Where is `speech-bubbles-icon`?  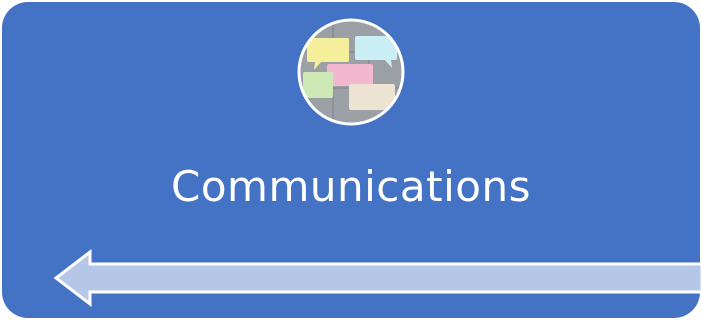 speech-bubbles-icon is located at coordinates (351, 72).